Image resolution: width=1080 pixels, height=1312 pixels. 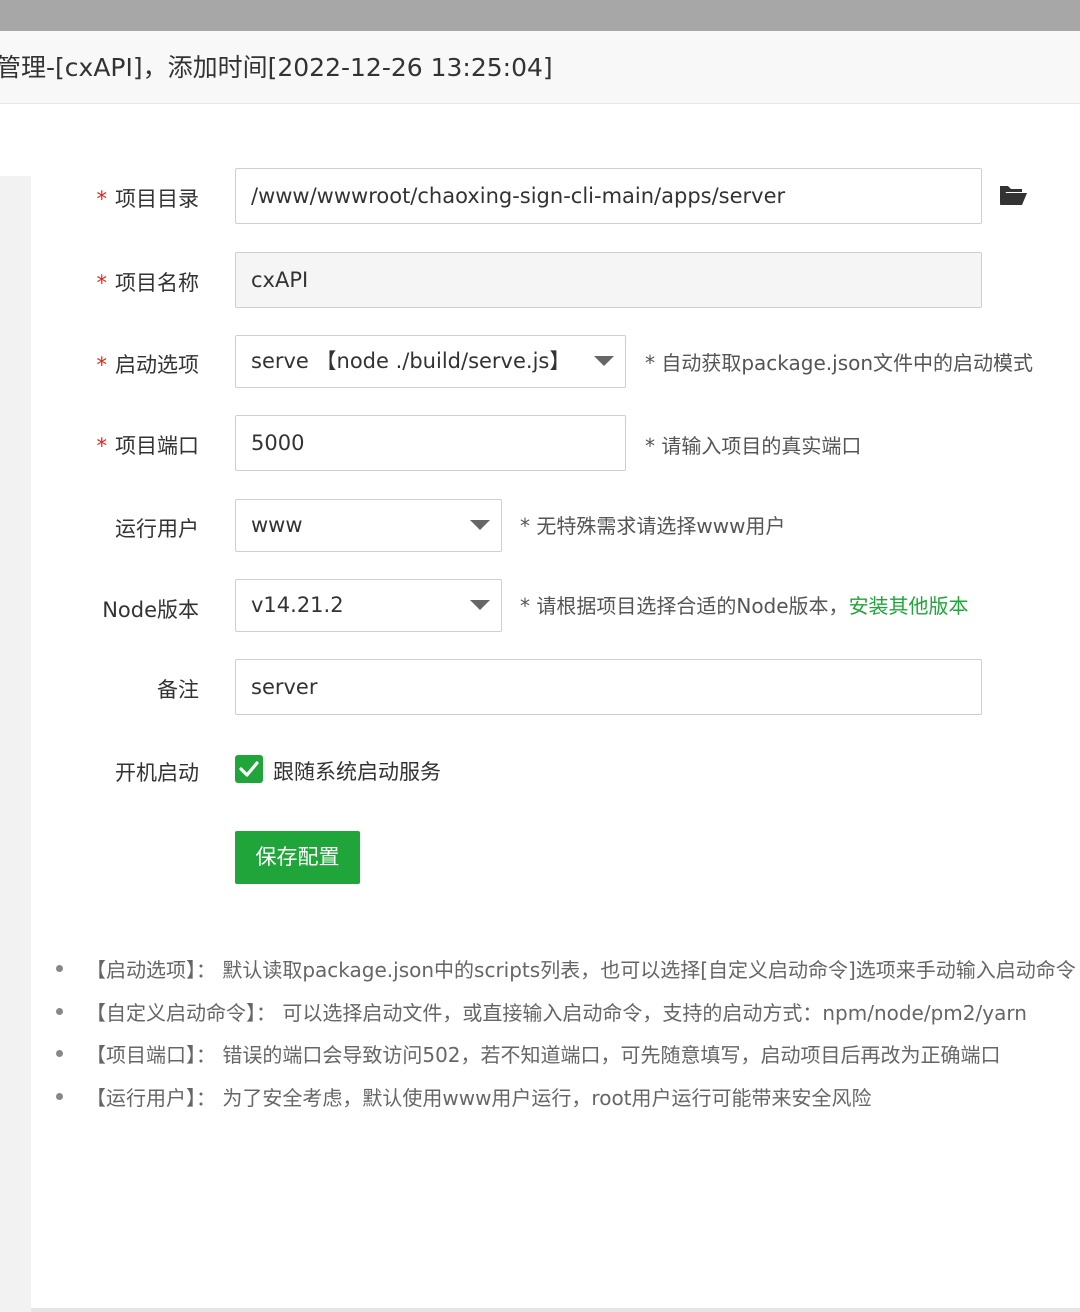 What do you see at coordinates (368, 605) in the screenshot?
I see `node-version-select: v14.21.2` at bounding box center [368, 605].